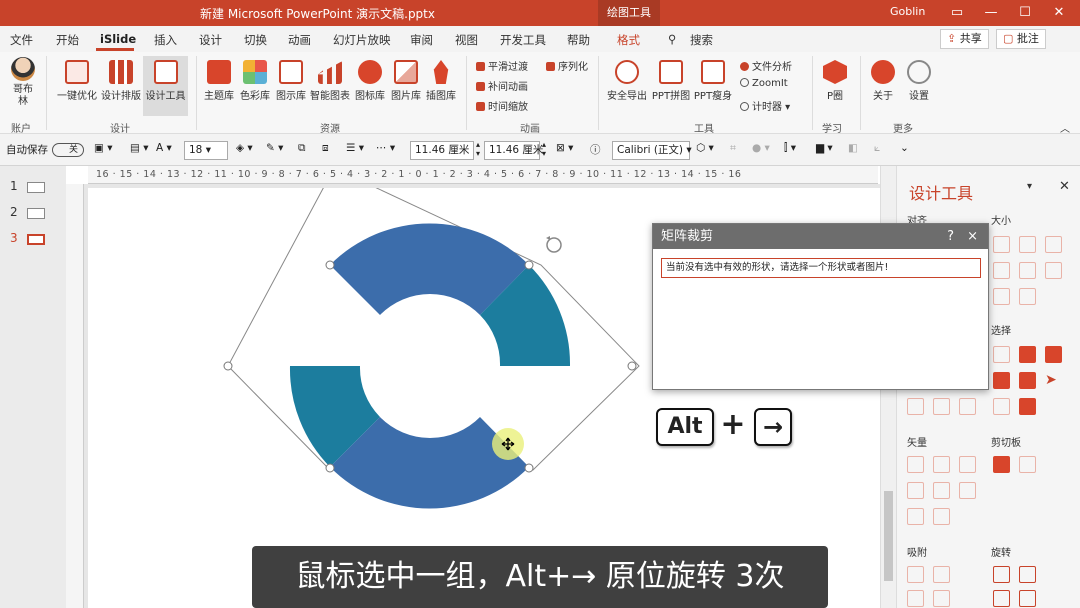  Describe the element at coordinates (628, 40) in the screenshot. I see `tab-format: 格式` at that location.